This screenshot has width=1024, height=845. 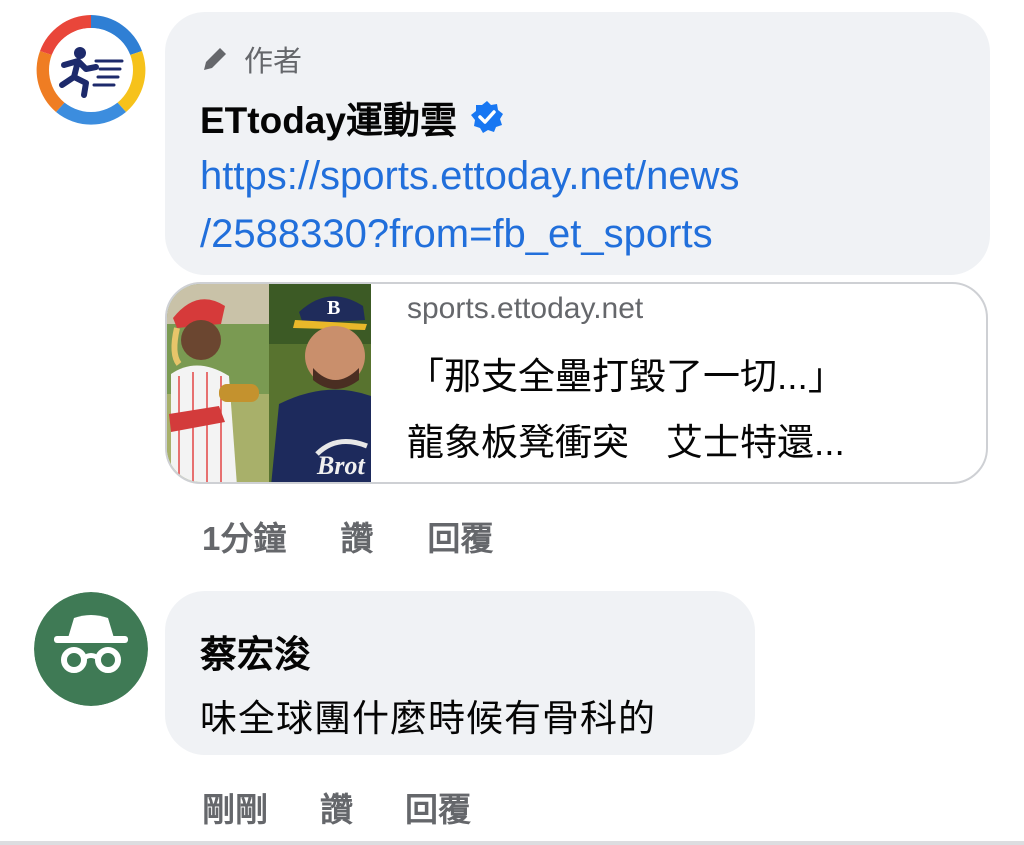 I want to click on comment-actions: 1分鐘 讚 回覆, so click(x=374, y=536).